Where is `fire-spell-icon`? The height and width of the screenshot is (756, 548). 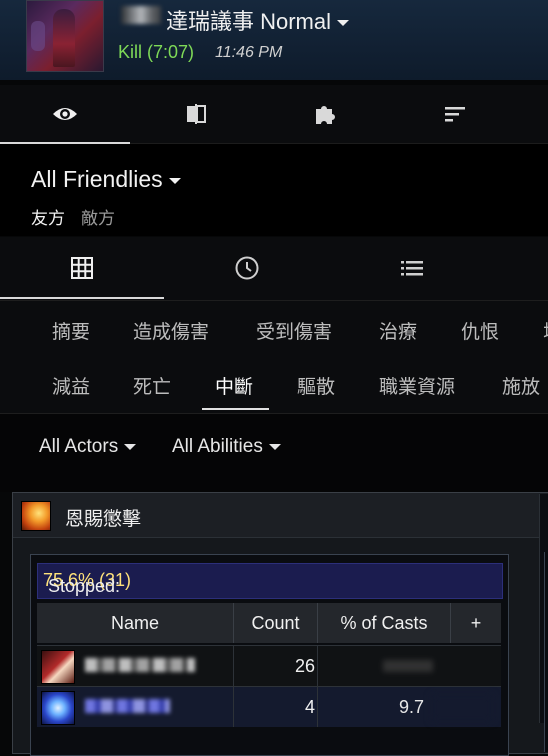 fire-spell-icon is located at coordinates (36, 516).